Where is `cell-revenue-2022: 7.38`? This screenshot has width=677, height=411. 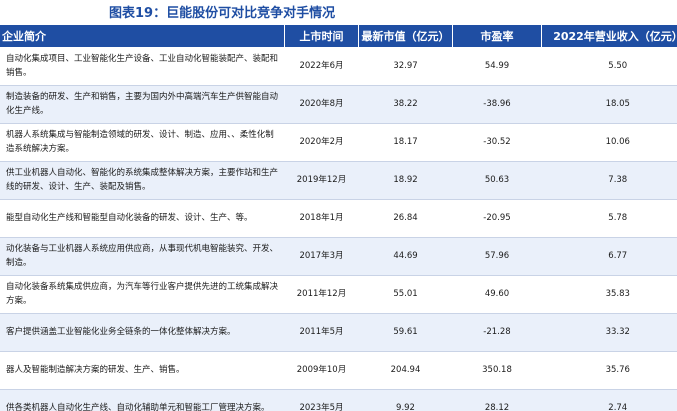
cell-revenue-2022: 7.38 is located at coordinates (609, 180).